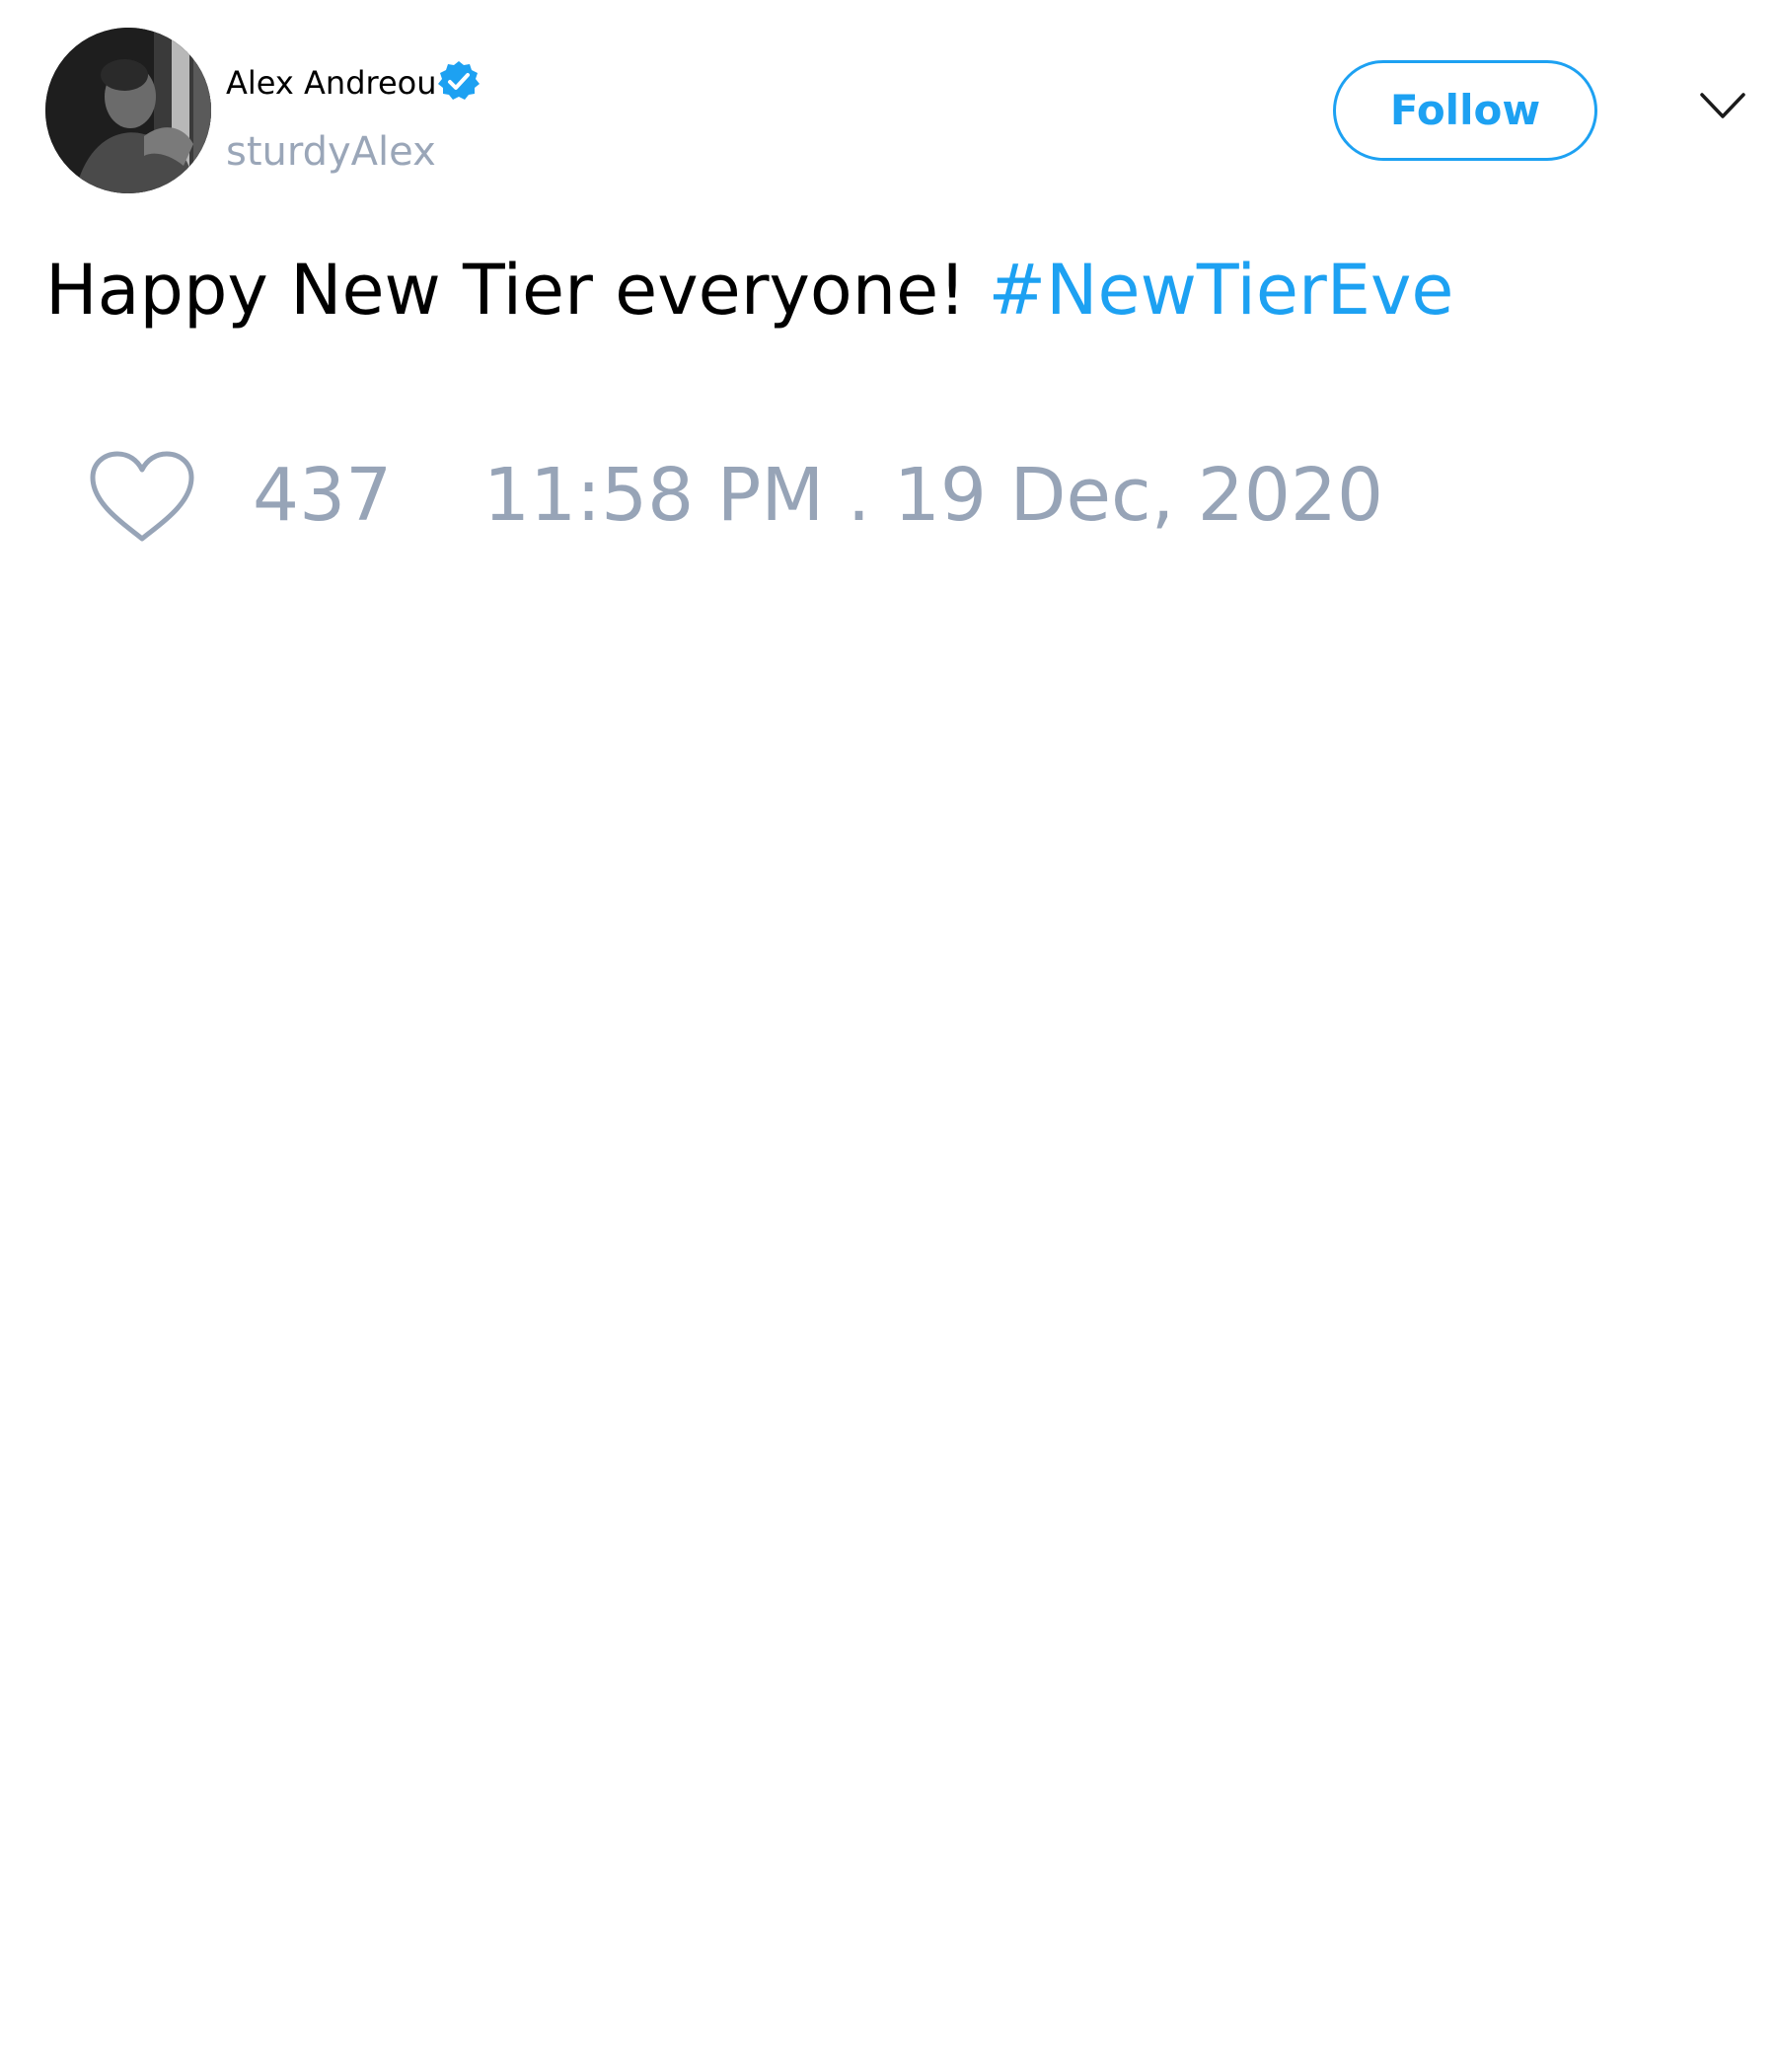 This screenshot has width=1776, height=2072. Describe the element at coordinates (128, 111) in the screenshot. I see `avatar` at that location.